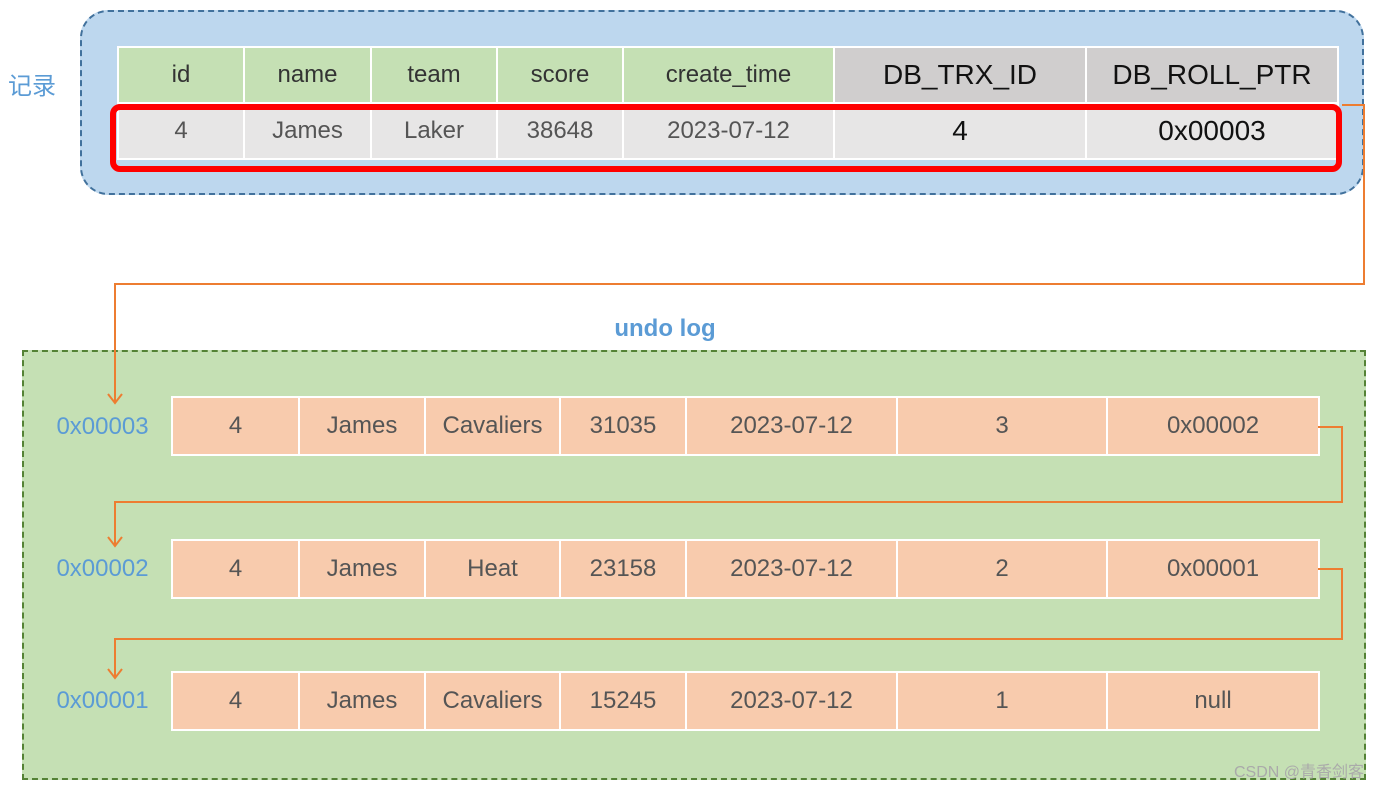  What do you see at coordinates (1298, 772) in the screenshot?
I see `watermark: CSDN @青香剑客` at bounding box center [1298, 772].